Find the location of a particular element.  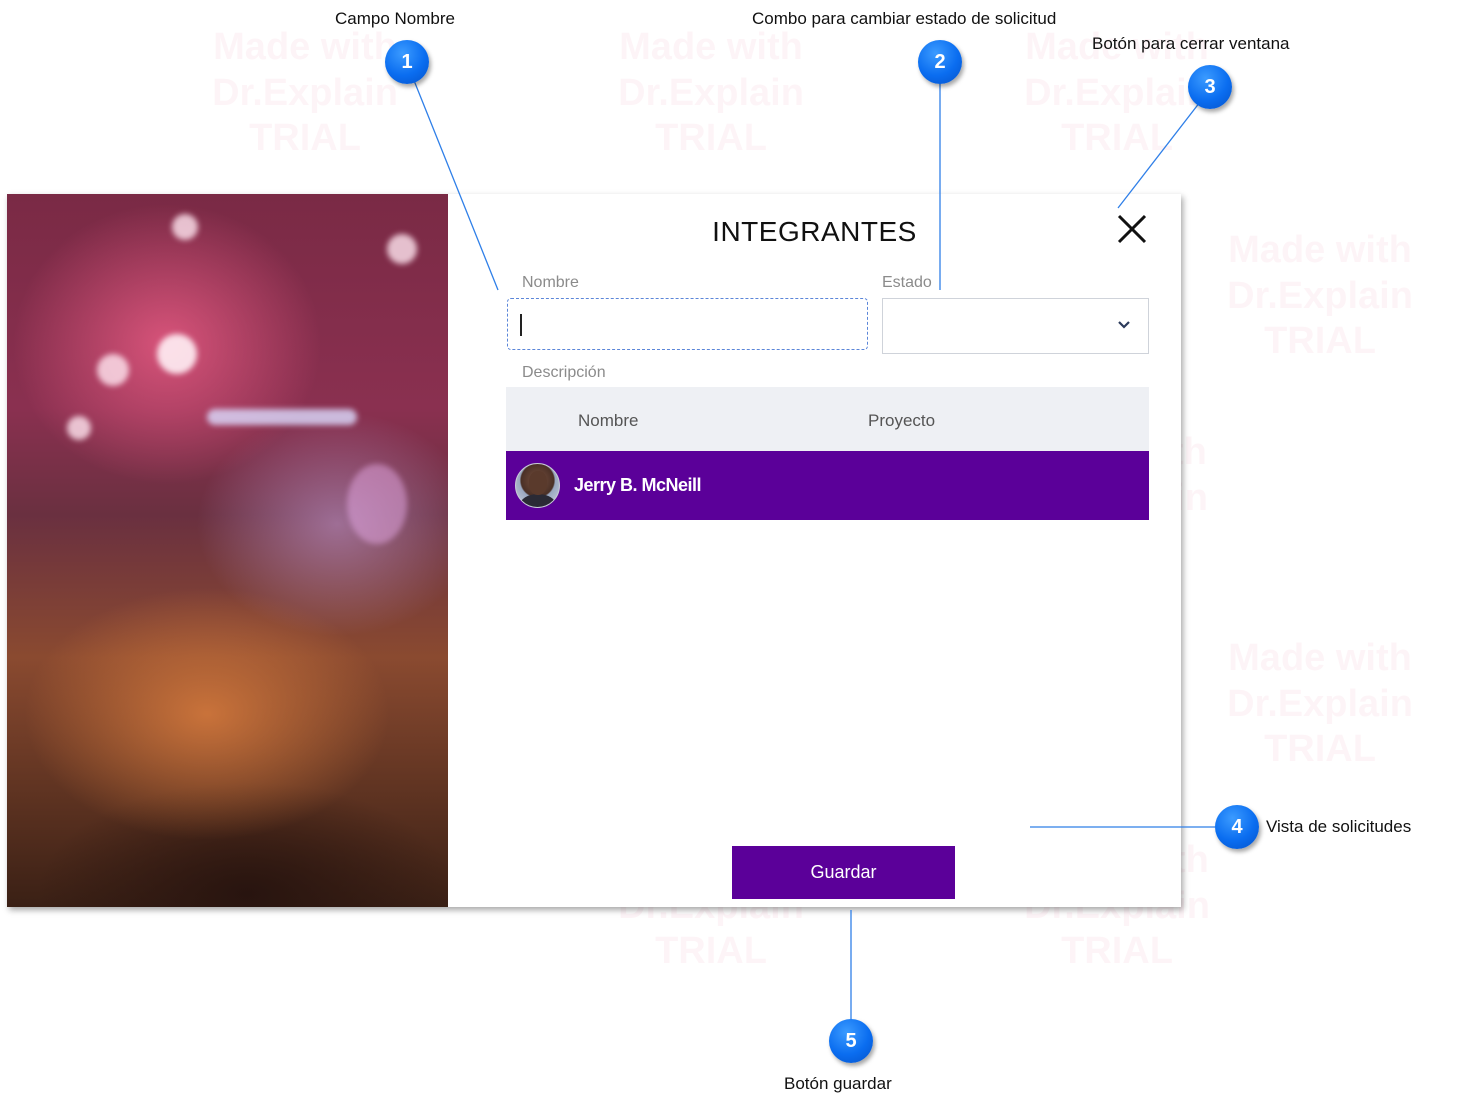

callout-badge-4: 4 is located at coordinates (1237, 827).